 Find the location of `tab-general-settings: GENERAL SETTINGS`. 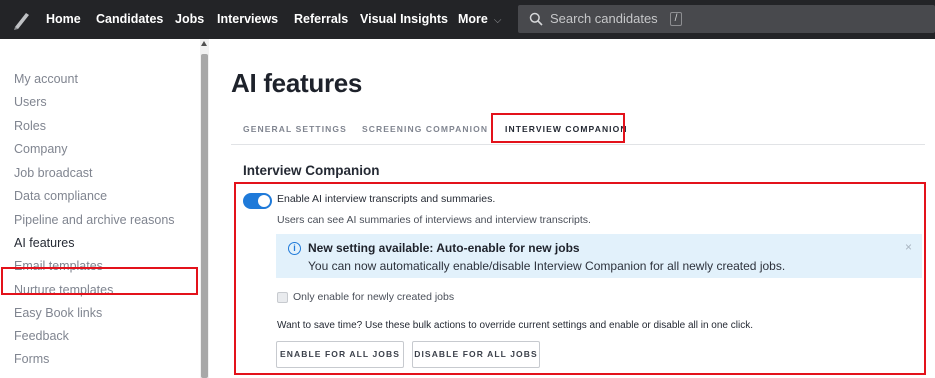

tab-general-settings: GENERAL SETTINGS is located at coordinates (295, 129).